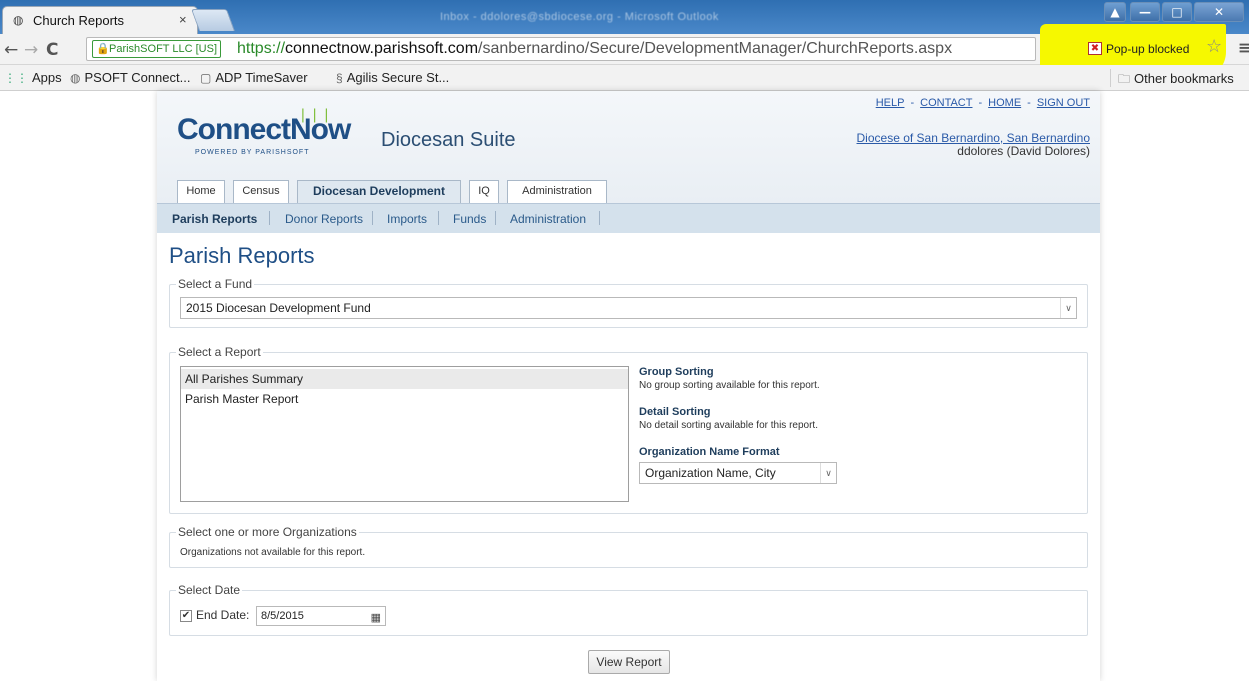  What do you see at coordinates (379, 191) in the screenshot?
I see `tab-diocesan-development: Diocesan Development` at bounding box center [379, 191].